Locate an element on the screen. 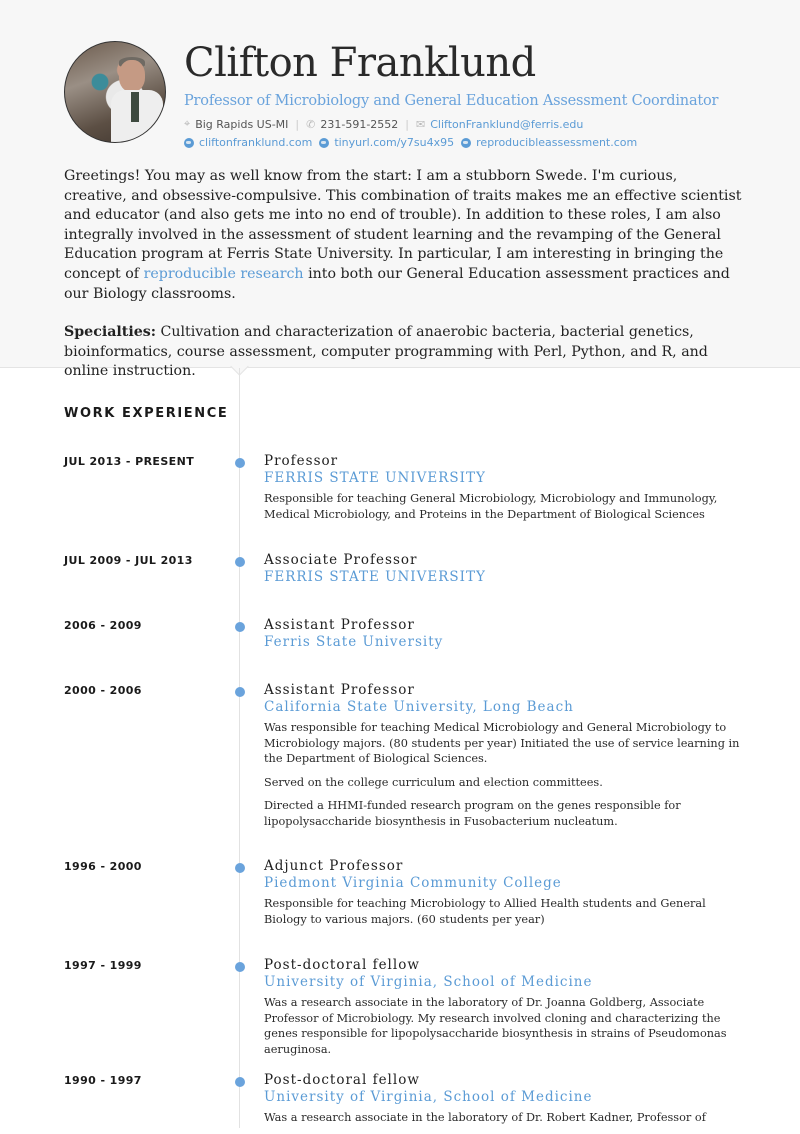 Image resolution: width=800 pixels, height=1134 pixels. website-link: cliftonfranklund.com is located at coordinates (255, 142).